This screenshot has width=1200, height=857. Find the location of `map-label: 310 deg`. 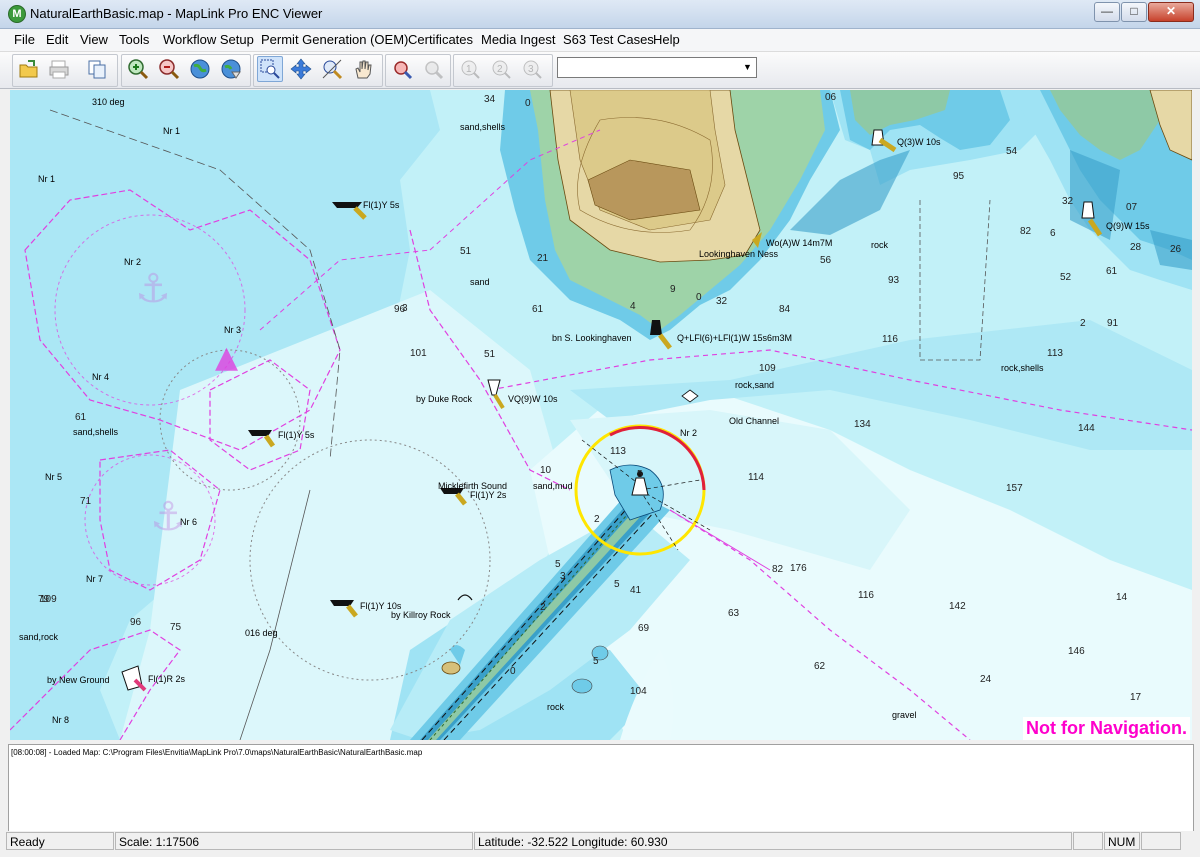

map-label: 310 deg is located at coordinates (108, 102).